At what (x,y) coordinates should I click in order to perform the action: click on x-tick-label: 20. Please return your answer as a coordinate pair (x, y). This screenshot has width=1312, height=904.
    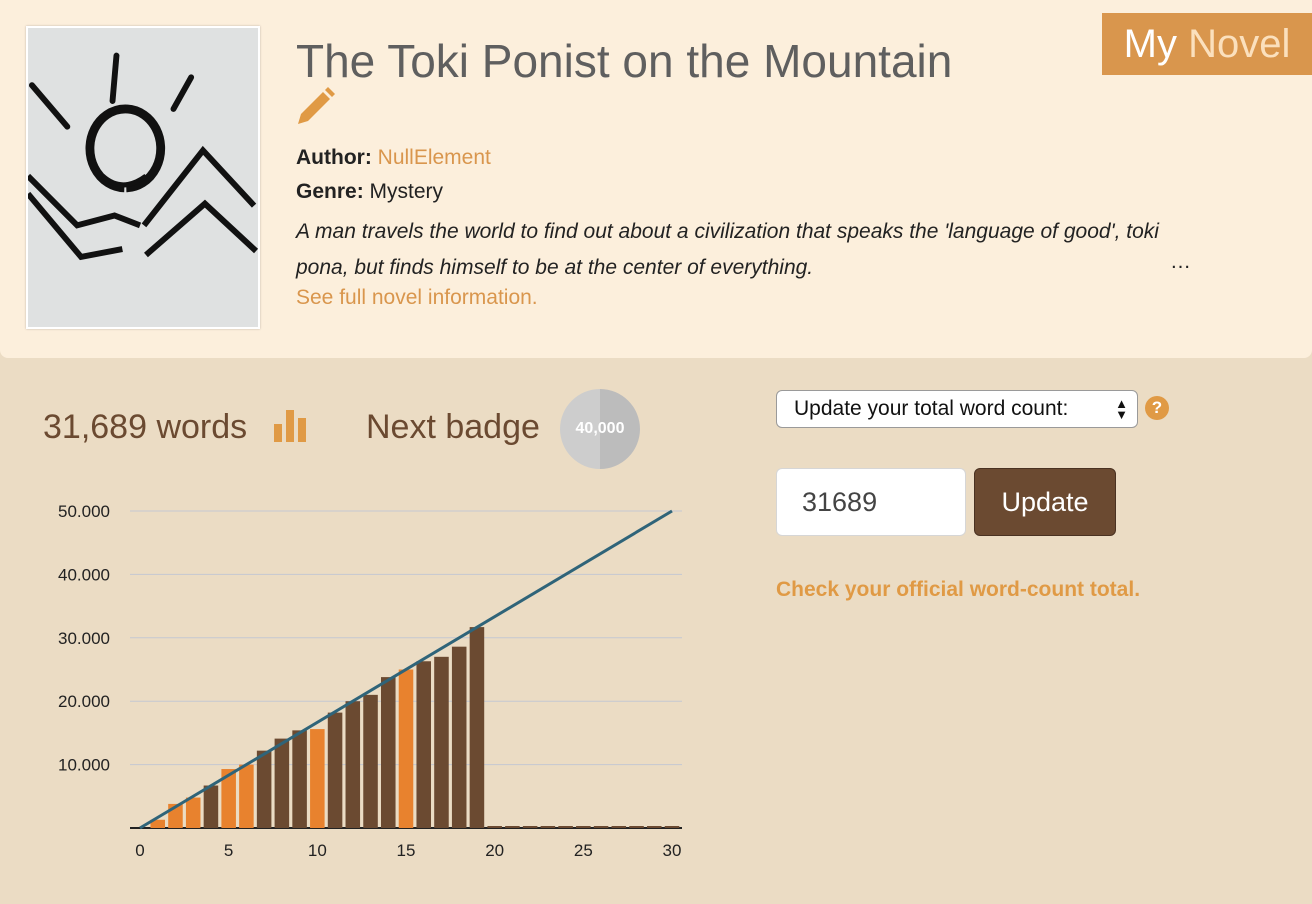
    Looking at the image, I should click on (494, 850).